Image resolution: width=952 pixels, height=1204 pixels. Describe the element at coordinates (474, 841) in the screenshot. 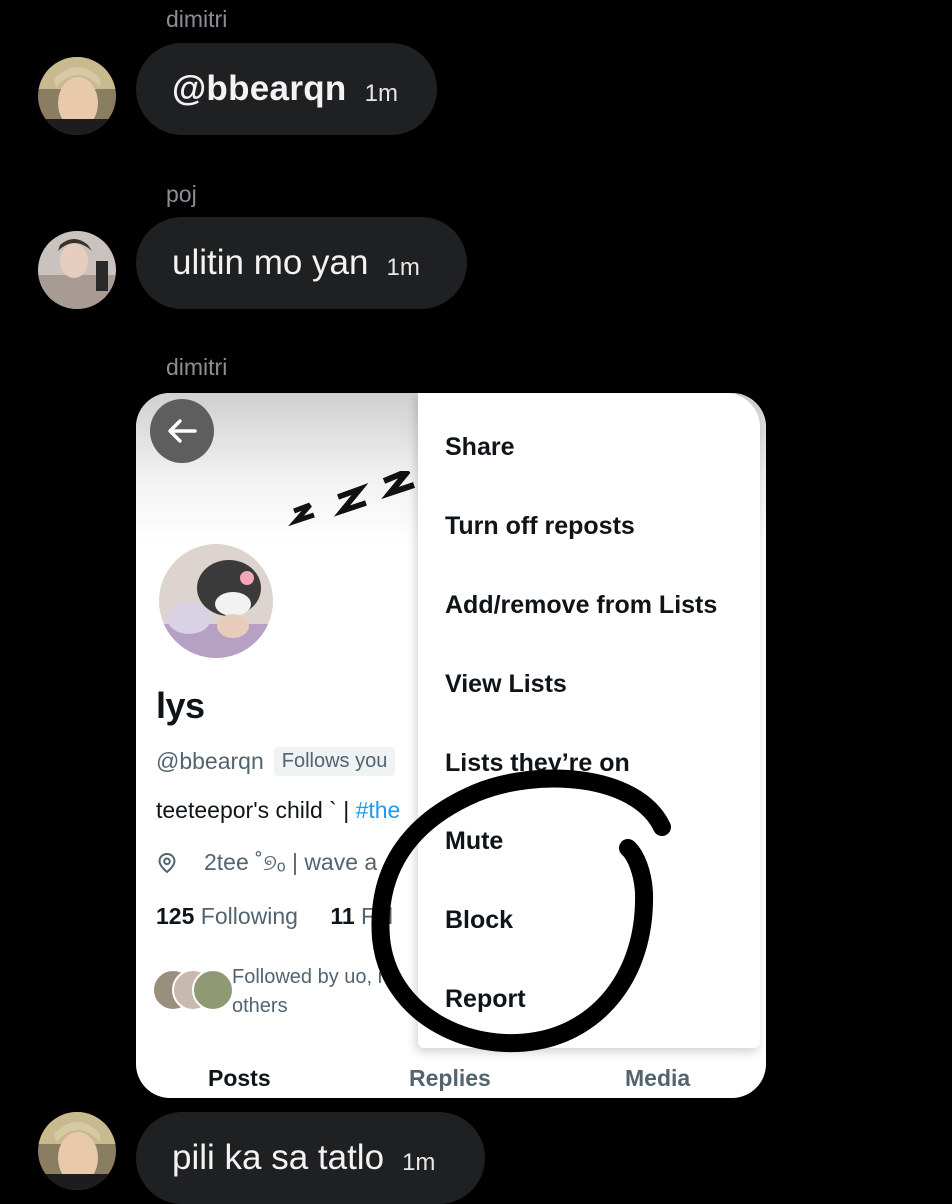

I see `menu-item-mute: Mute` at that location.